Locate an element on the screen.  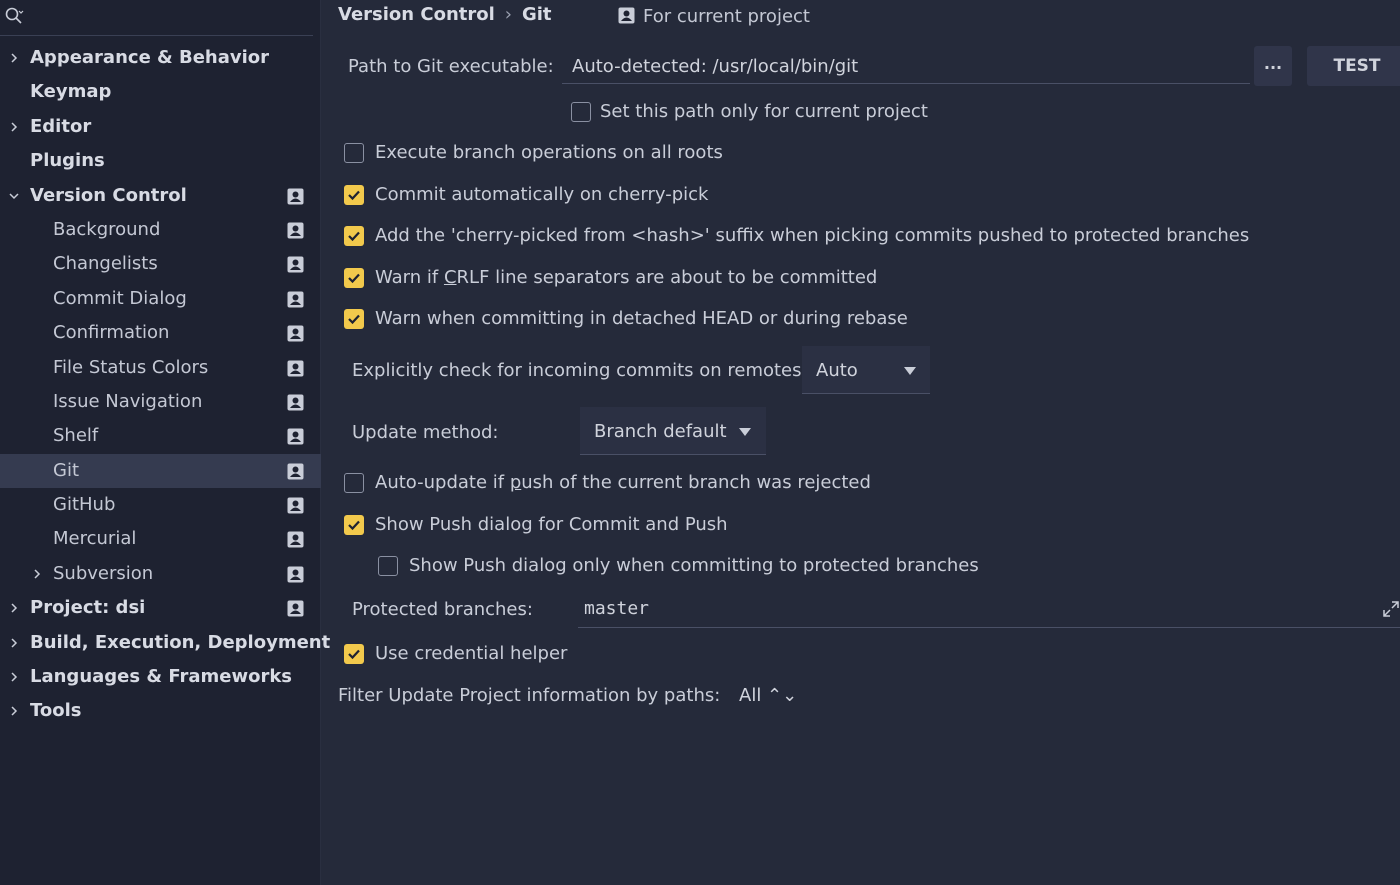
test-button: TEST is located at coordinates (1353, 66).